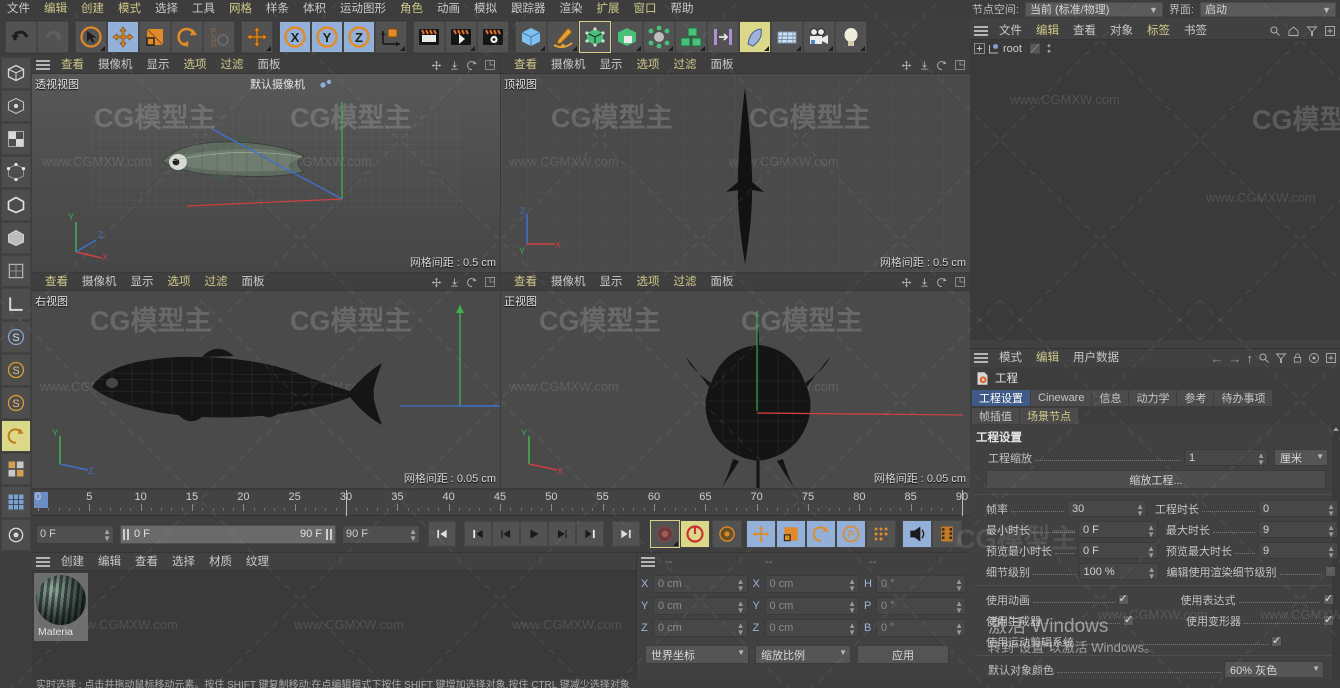 Image resolution: width=1340 pixels, height=688 pixels. I want to click on attributes-manager-menu: 模式 编辑 用户数据, so click(1059, 358).